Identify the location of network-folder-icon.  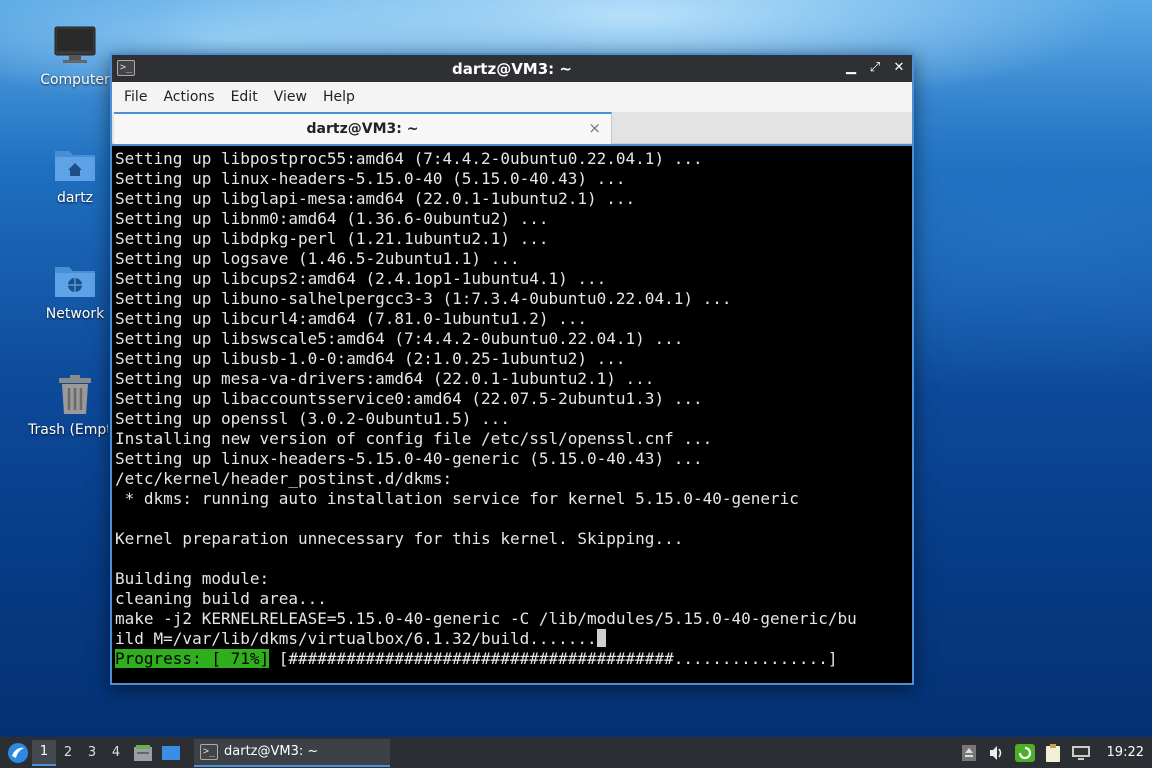
(75, 279).